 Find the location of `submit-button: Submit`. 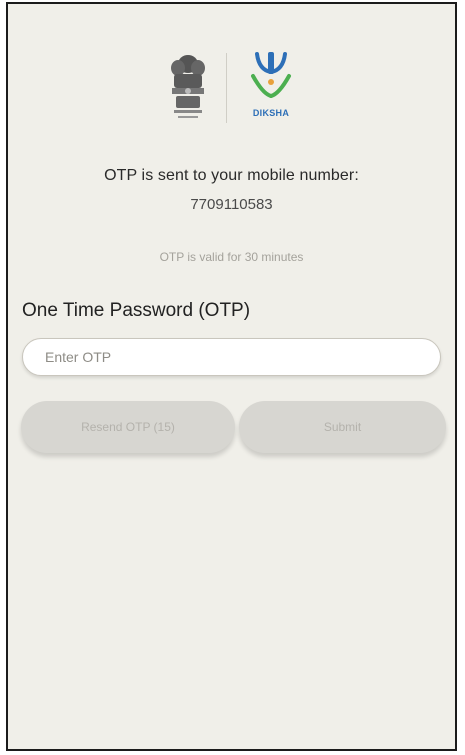

submit-button: Submit is located at coordinates (342, 427).